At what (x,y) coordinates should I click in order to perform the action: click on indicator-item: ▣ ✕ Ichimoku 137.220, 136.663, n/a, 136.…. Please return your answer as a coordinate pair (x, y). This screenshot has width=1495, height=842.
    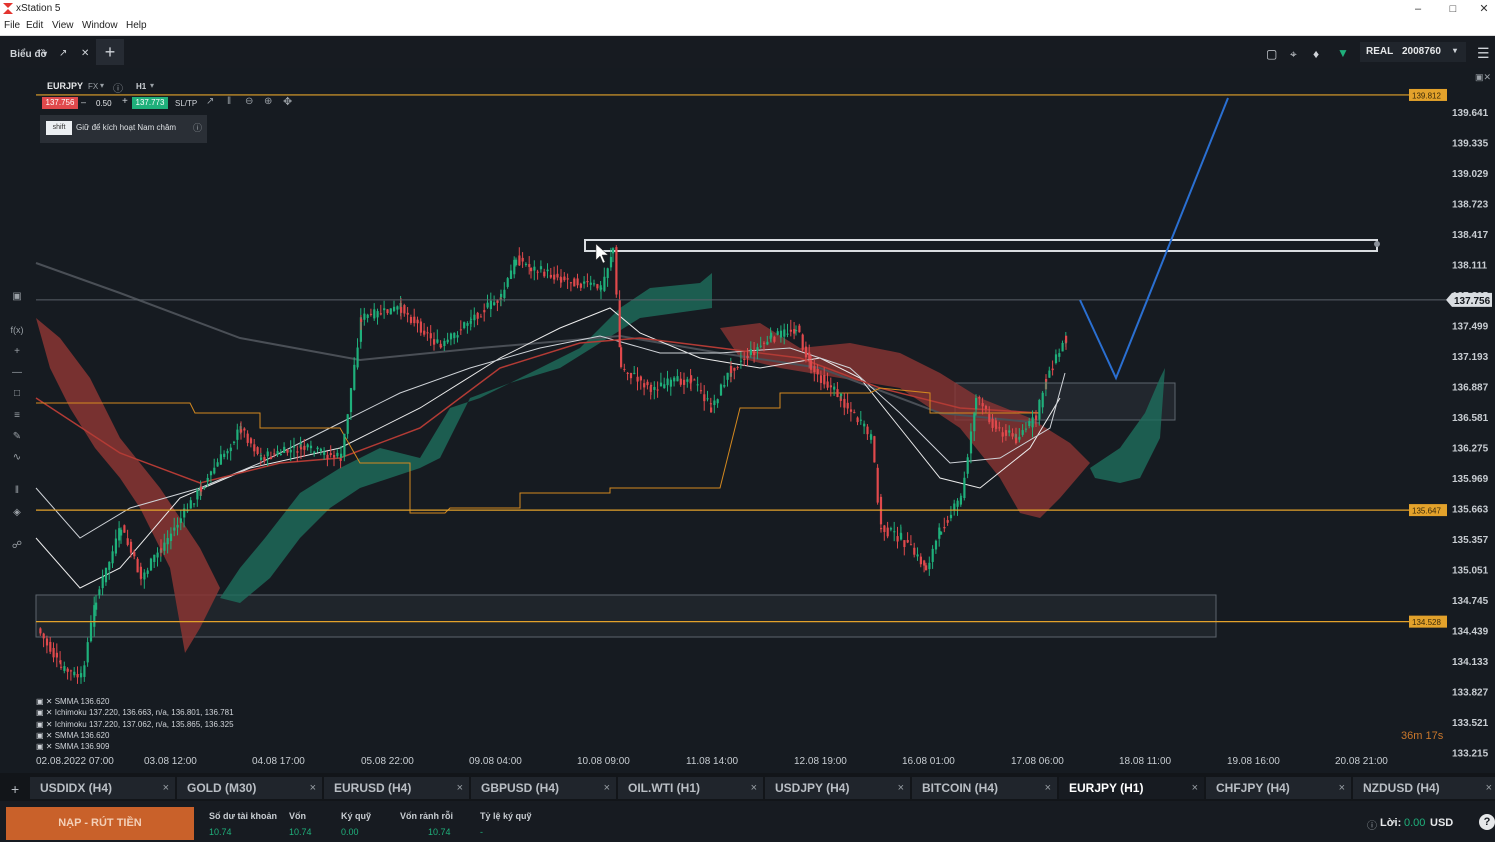
    Looking at the image, I should click on (135, 712).